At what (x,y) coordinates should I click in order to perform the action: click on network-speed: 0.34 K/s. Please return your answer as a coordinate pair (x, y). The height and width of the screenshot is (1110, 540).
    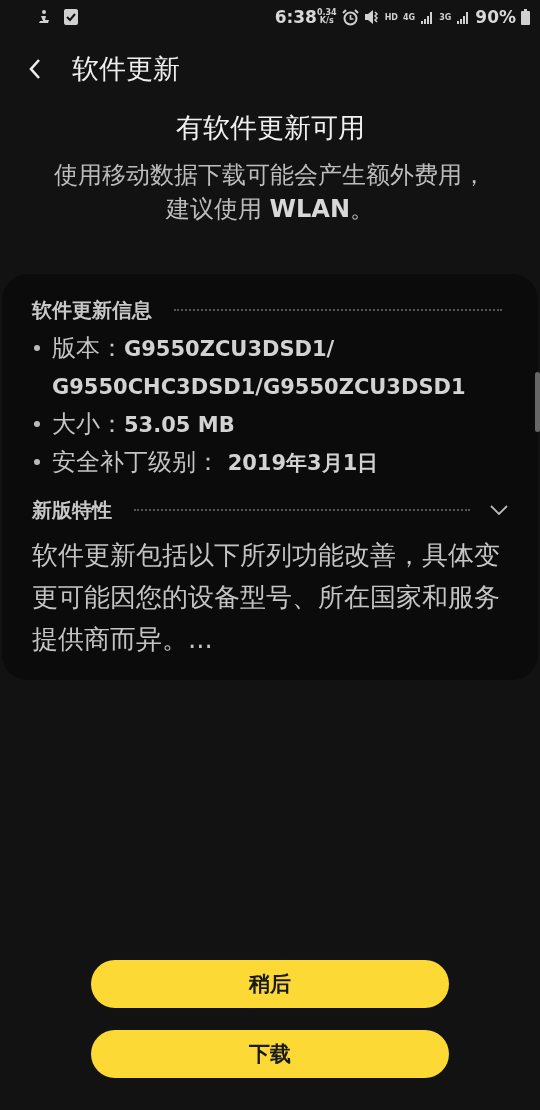
    Looking at the image, I should click on (326, 17).